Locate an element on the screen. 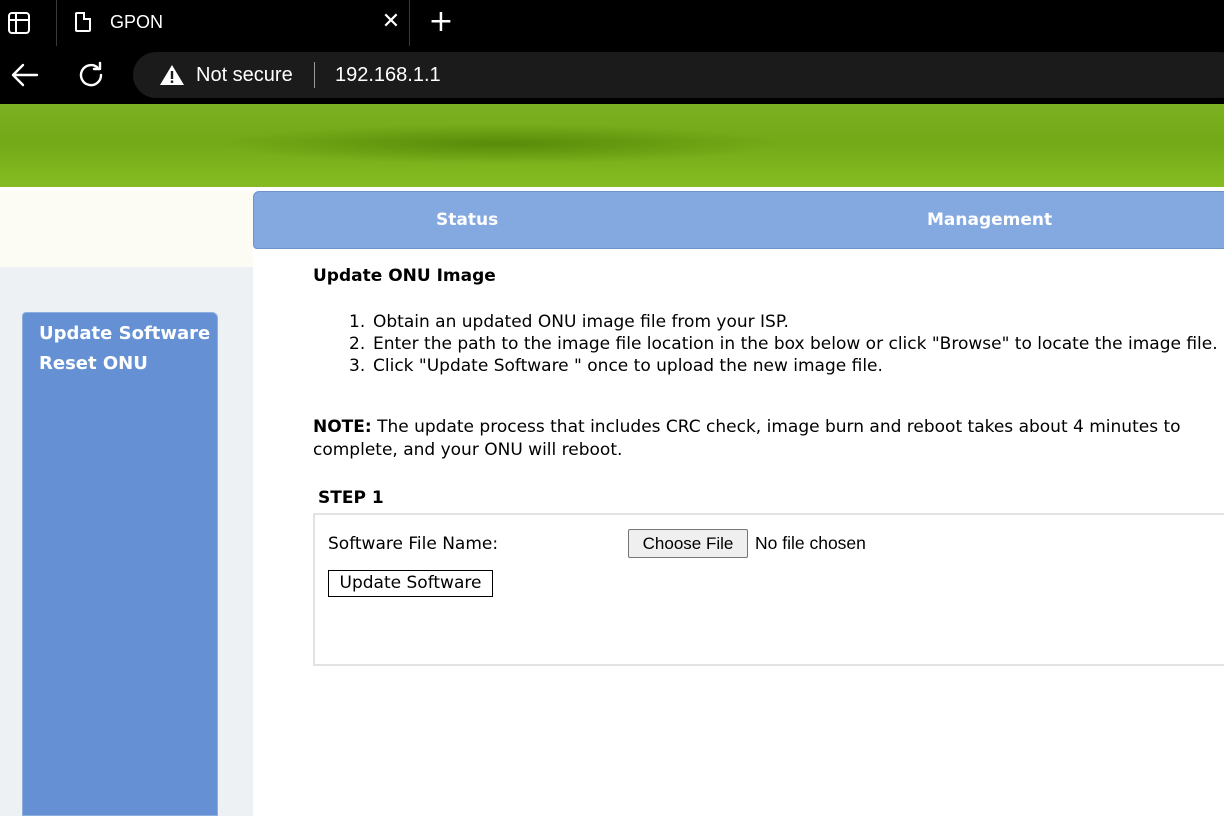 Image resolution: width=1224 pixels, height=816 pixels. logo-area is located at coordinates (126, 229).